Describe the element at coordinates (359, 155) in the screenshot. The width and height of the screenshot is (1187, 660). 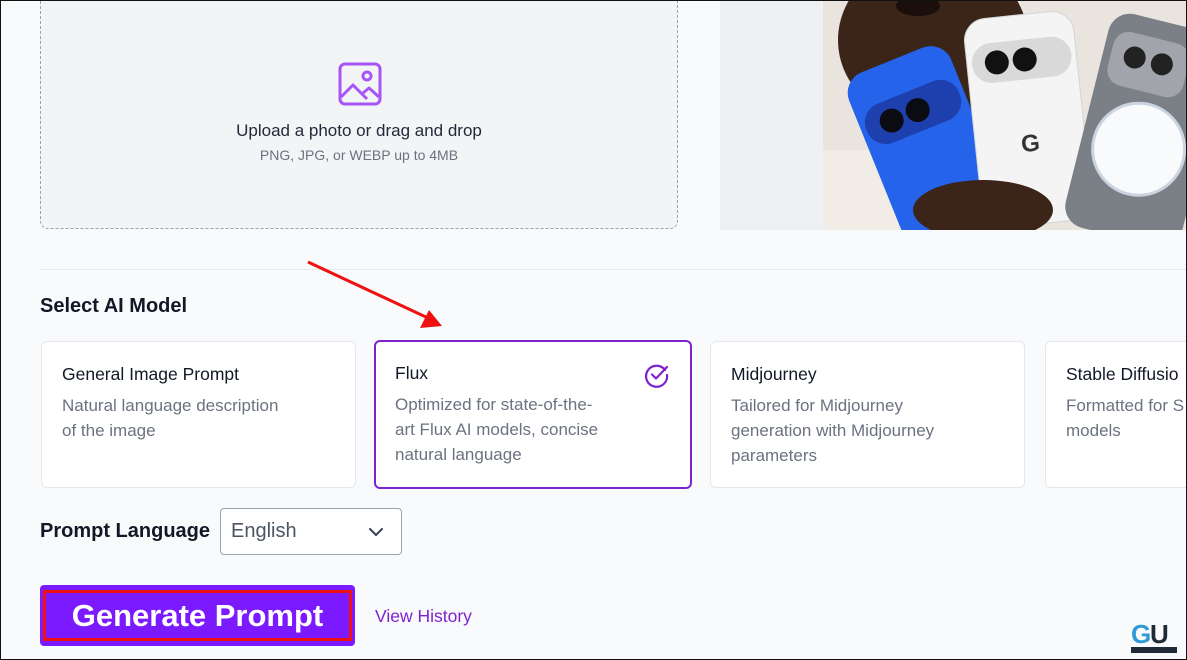
I see `upload-subtitle: PNG, JPG, or WEBP up to 4MB` at that location.